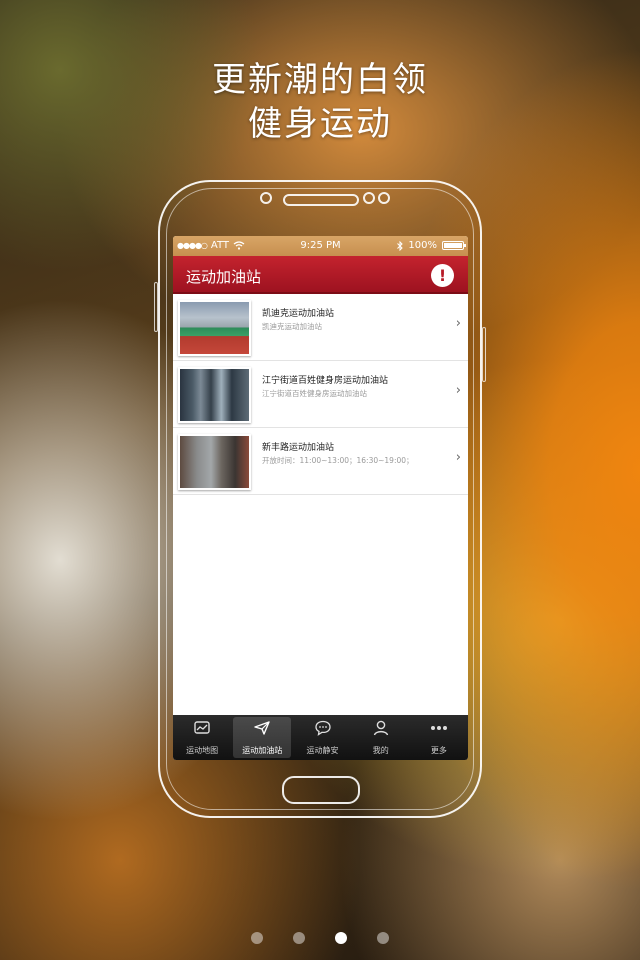 The width and height of the screenshot is (640, 960). I want to click on headline-line-2: 健身运动, so click(320, 124).